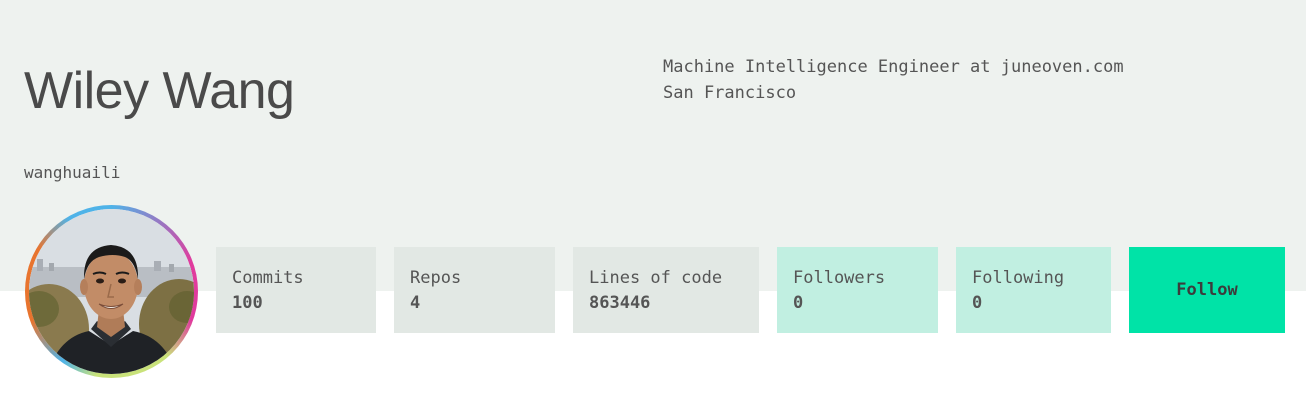 Image resolution: width=1306 pixels, height=420 pixels. Describe the element at coordinates (296, 290) in the screenshot. I see `stat-commits: Commits 100` at that location.